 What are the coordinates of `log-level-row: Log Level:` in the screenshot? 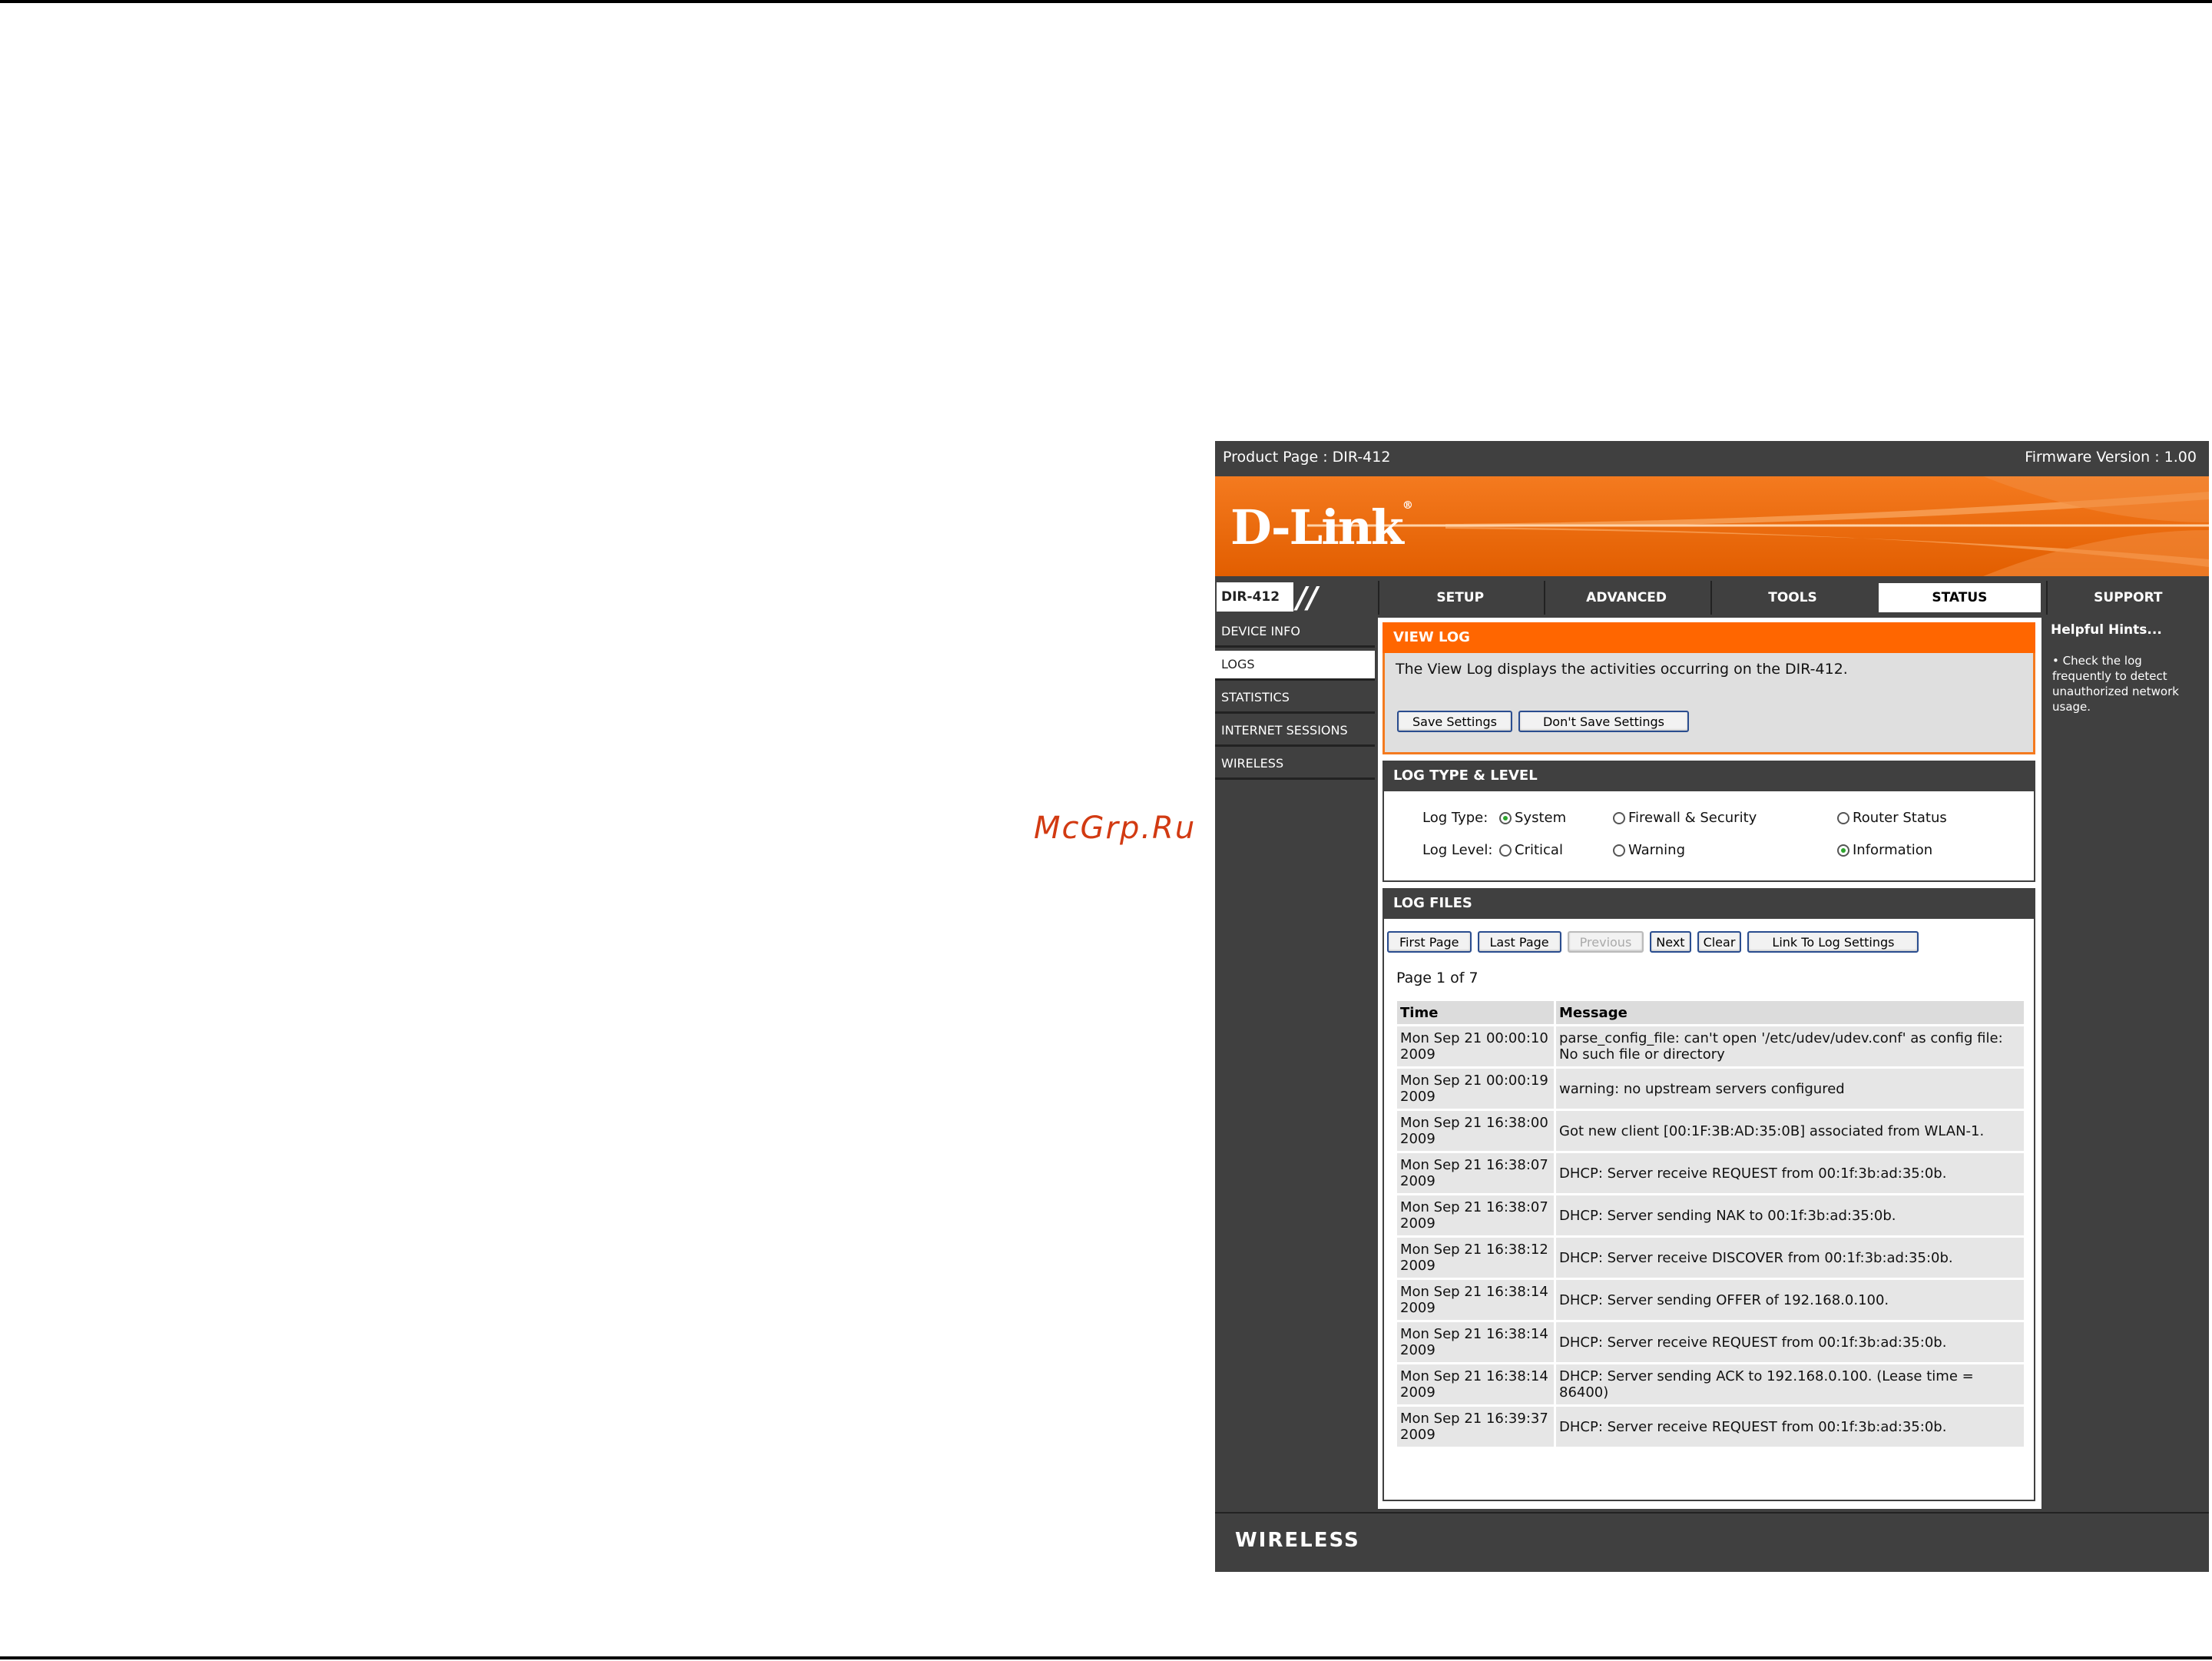 It's located at (1462, 850).